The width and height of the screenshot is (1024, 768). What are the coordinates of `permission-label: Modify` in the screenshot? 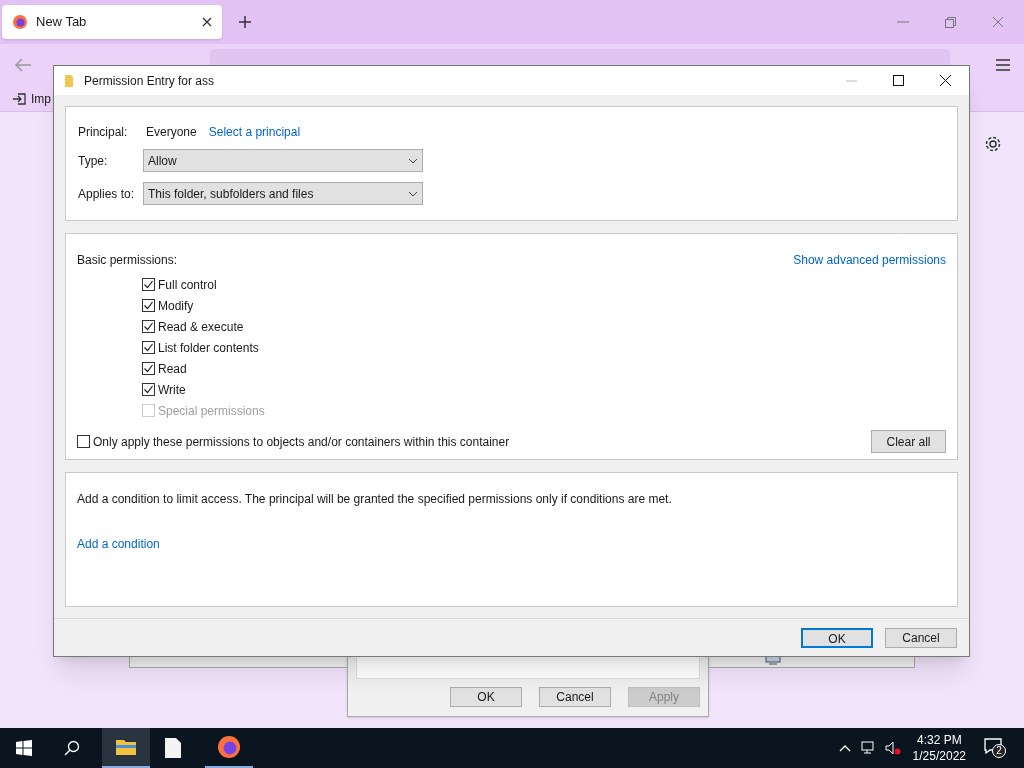 It's located at (176, 306).